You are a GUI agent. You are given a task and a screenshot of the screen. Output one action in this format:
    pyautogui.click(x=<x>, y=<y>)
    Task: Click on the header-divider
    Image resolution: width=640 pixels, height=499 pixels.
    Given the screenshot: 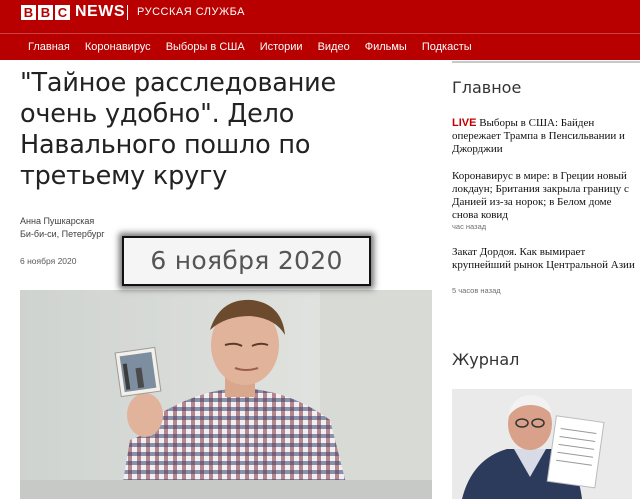 What is the action you would take?
    pyautogui.click(x=127, y=12)
    